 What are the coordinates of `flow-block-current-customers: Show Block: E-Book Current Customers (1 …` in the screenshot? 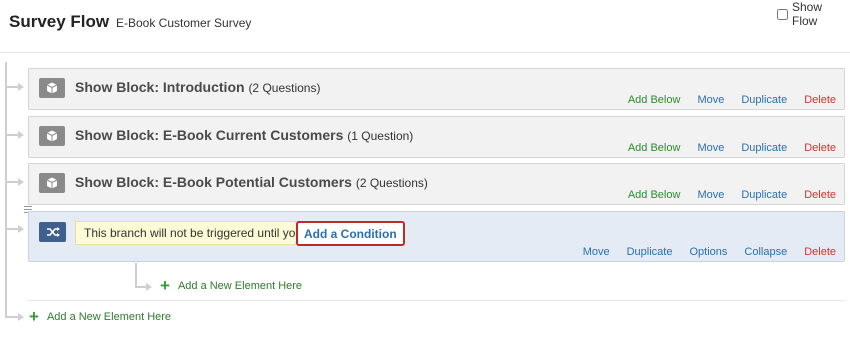 It's located at (436, 137).